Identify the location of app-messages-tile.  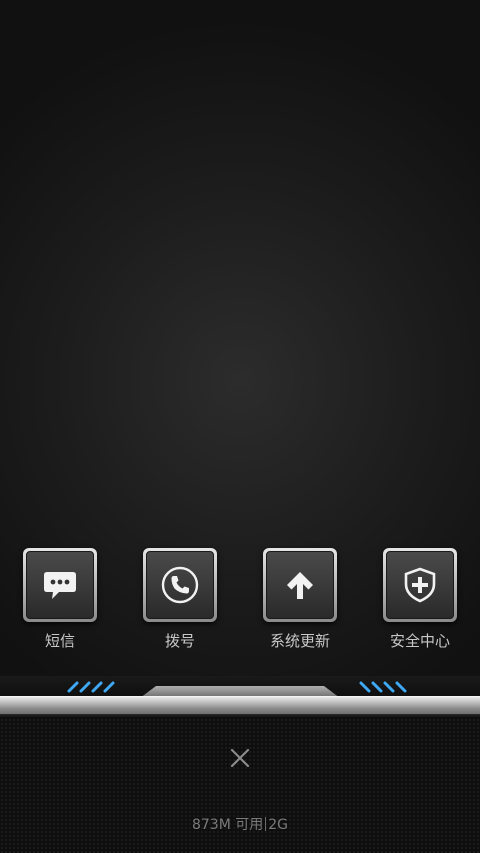
(60, 585).